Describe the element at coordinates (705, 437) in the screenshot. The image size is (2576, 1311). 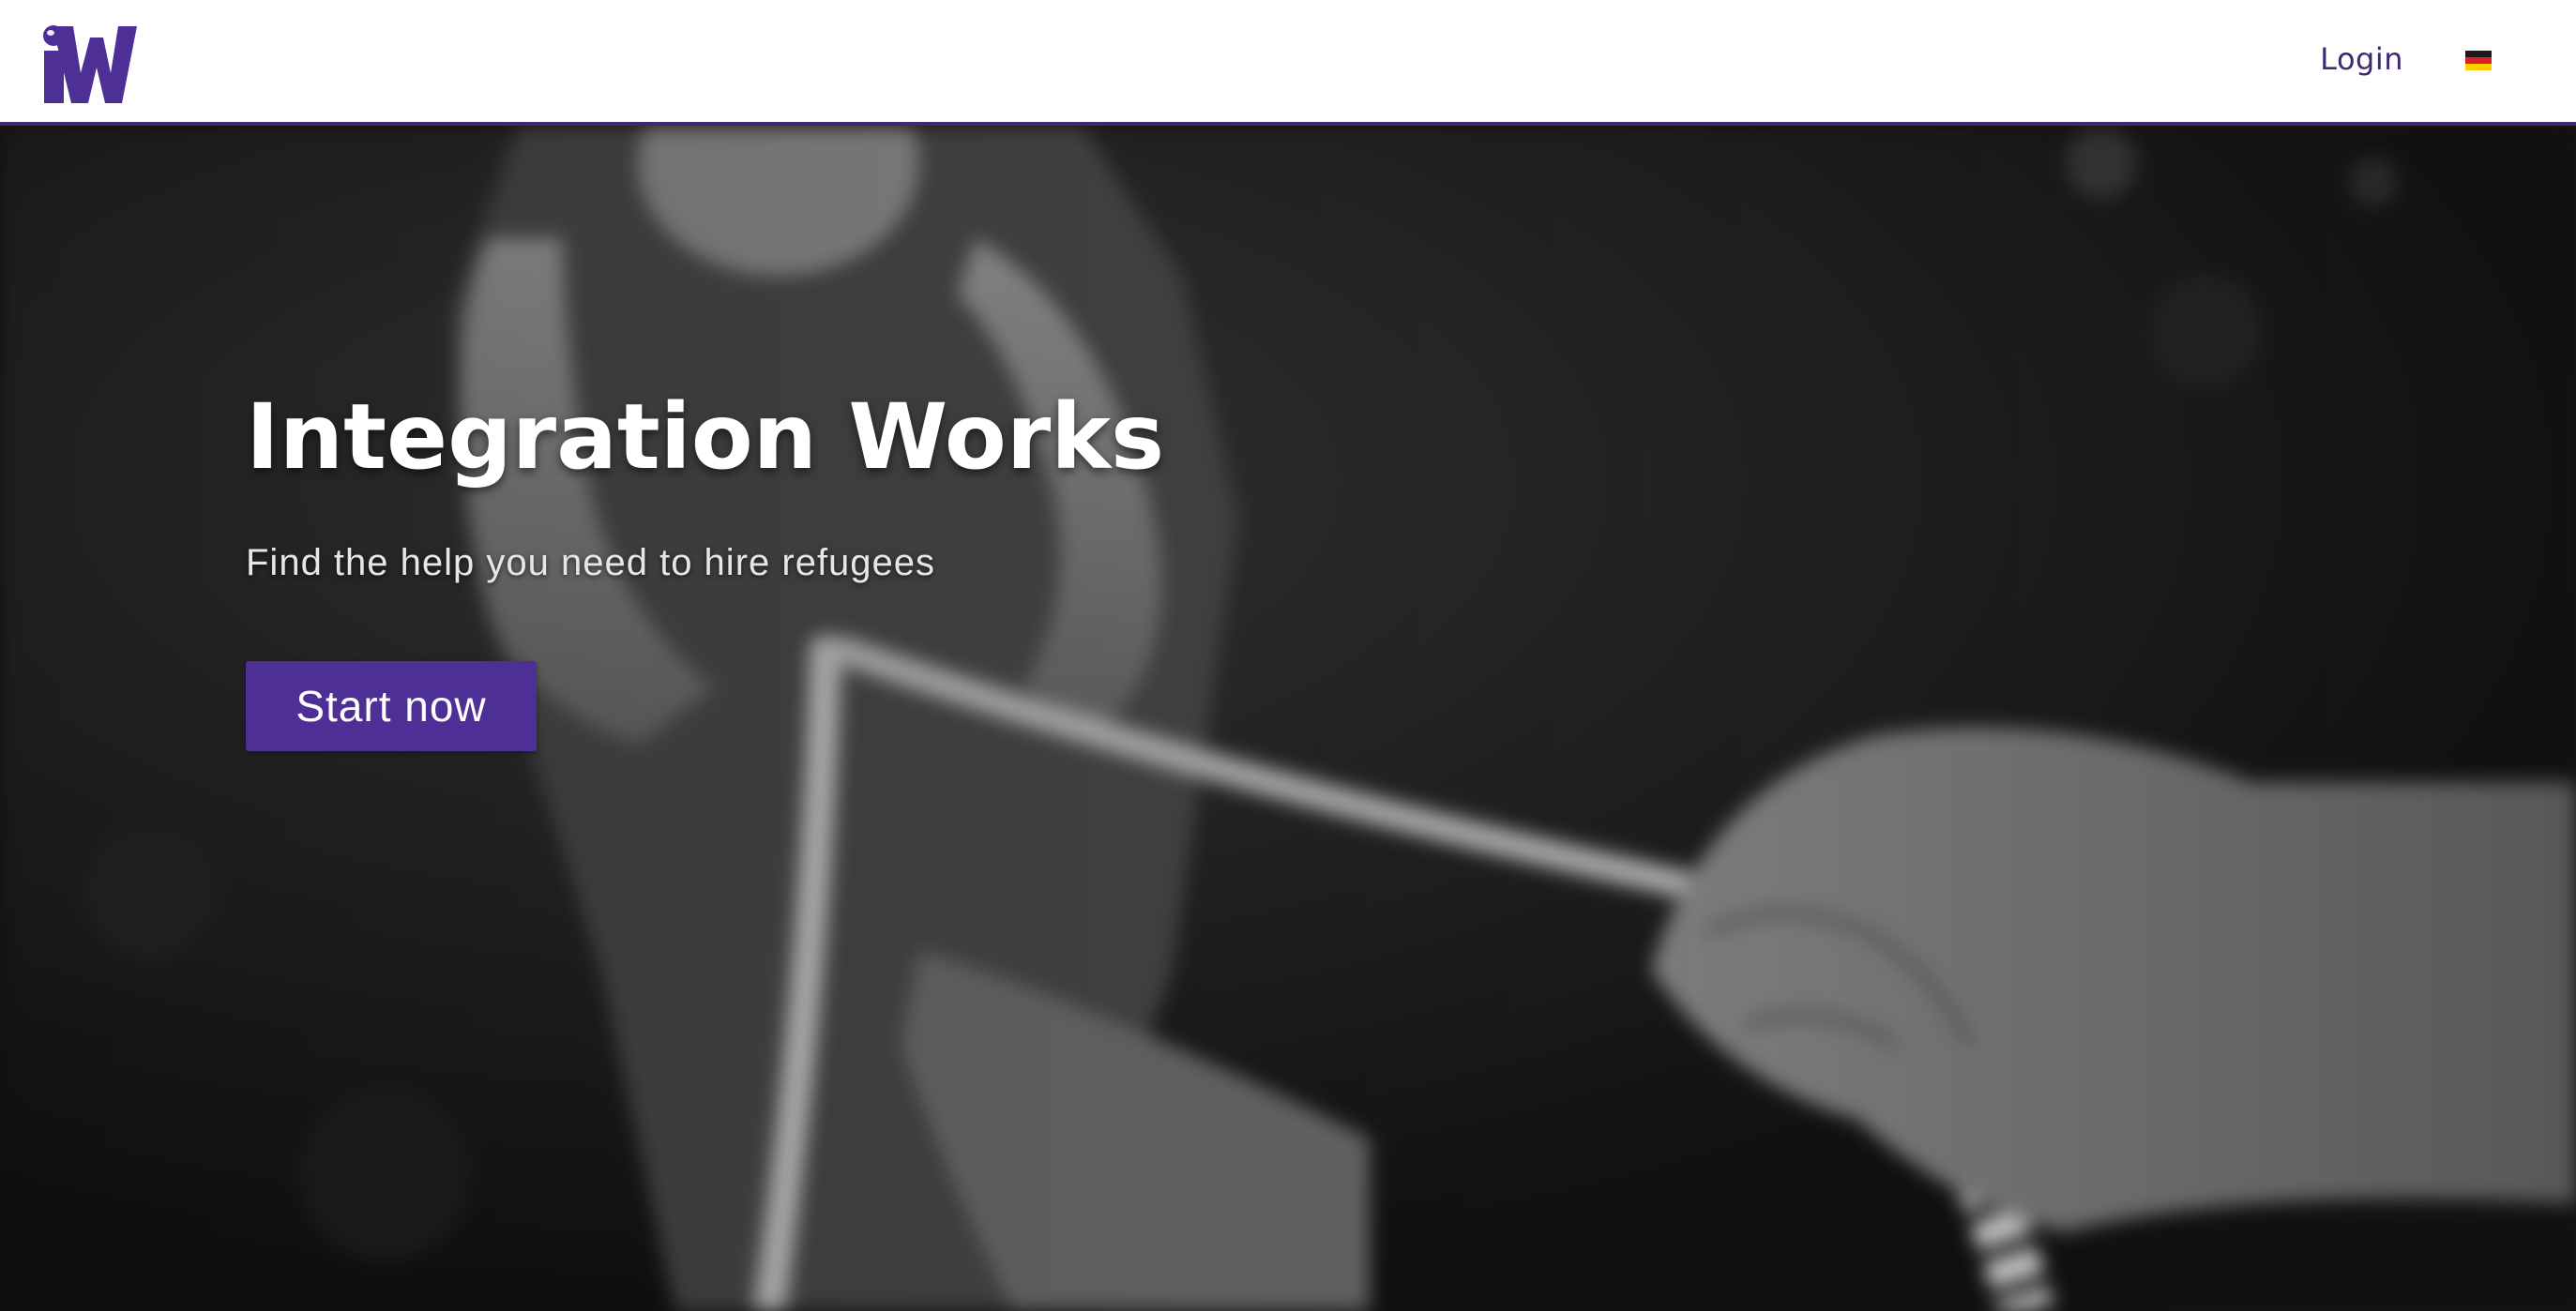
I see `hero-title: Integration Works` at that location.